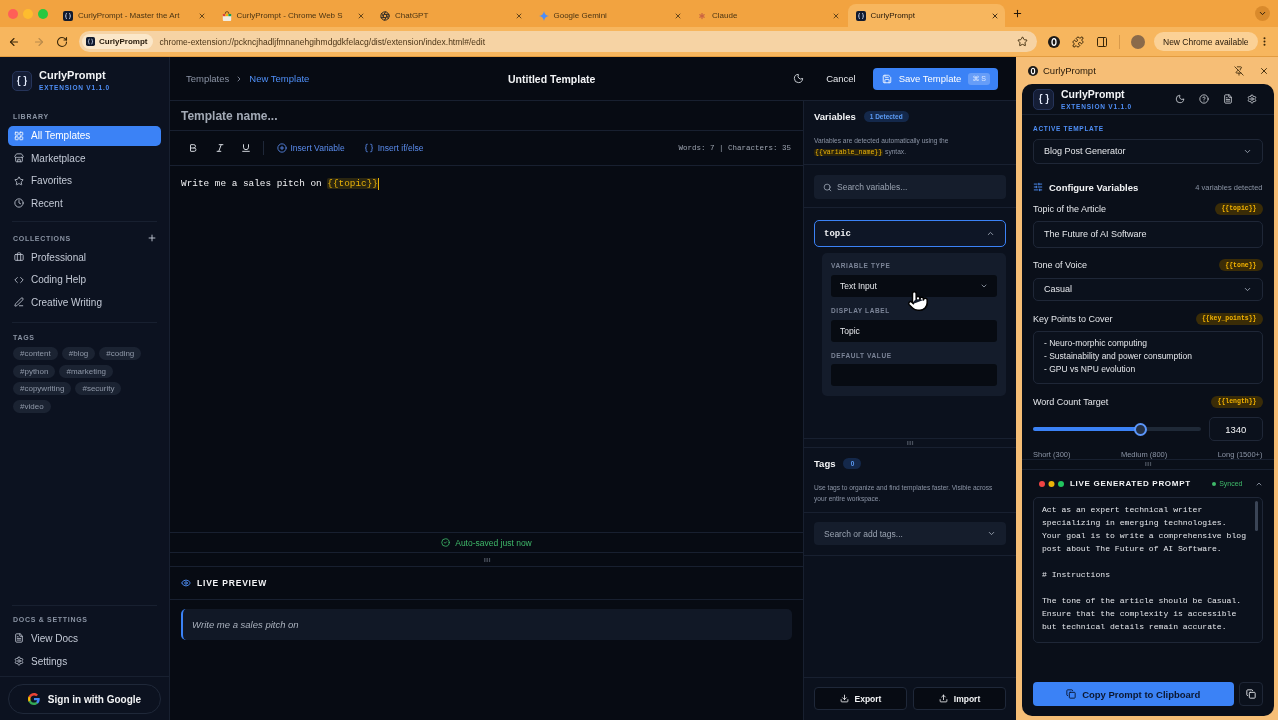  What do you see at coordinates (226, 15) in the screenshot?
I see `bag-icon` at bounding box center [226, 15].